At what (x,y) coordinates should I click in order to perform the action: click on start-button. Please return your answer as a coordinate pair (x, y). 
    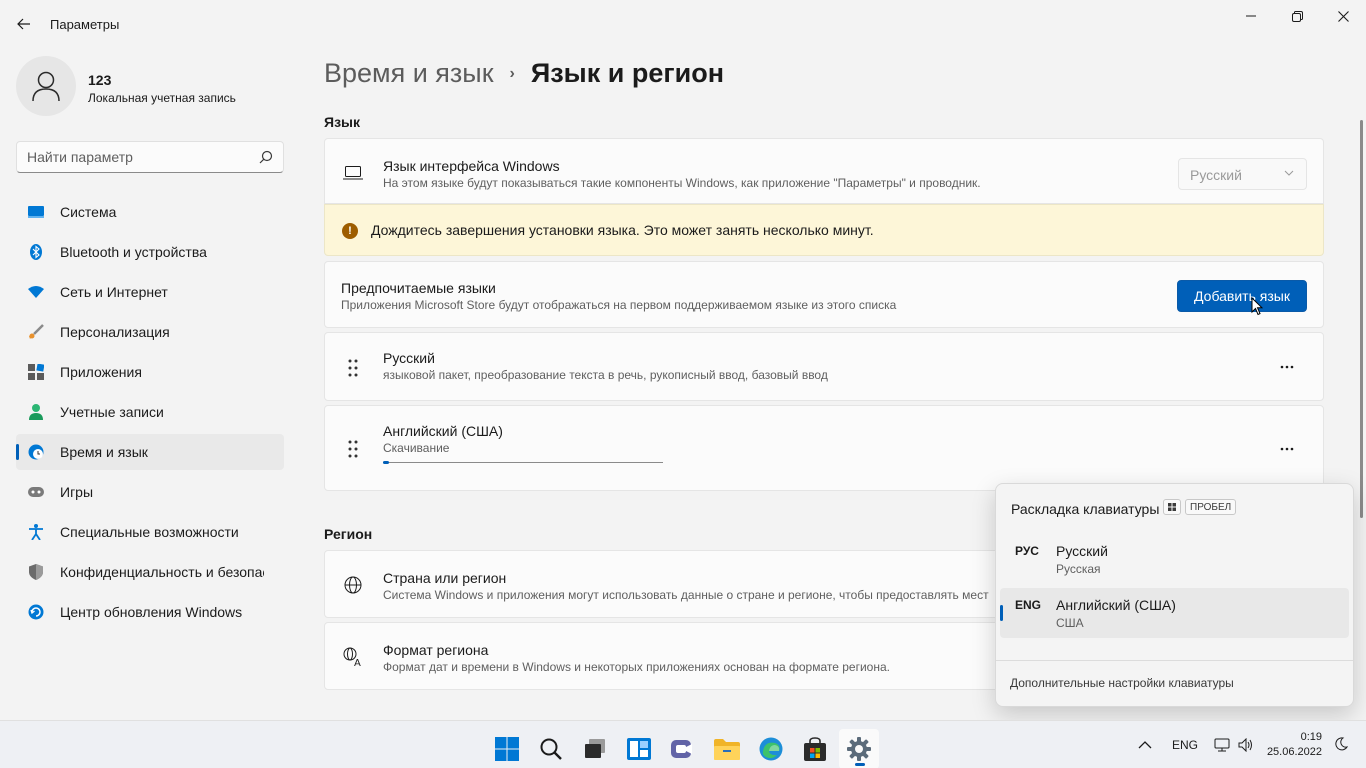
    Looking at the image, I should click on (507, 748).